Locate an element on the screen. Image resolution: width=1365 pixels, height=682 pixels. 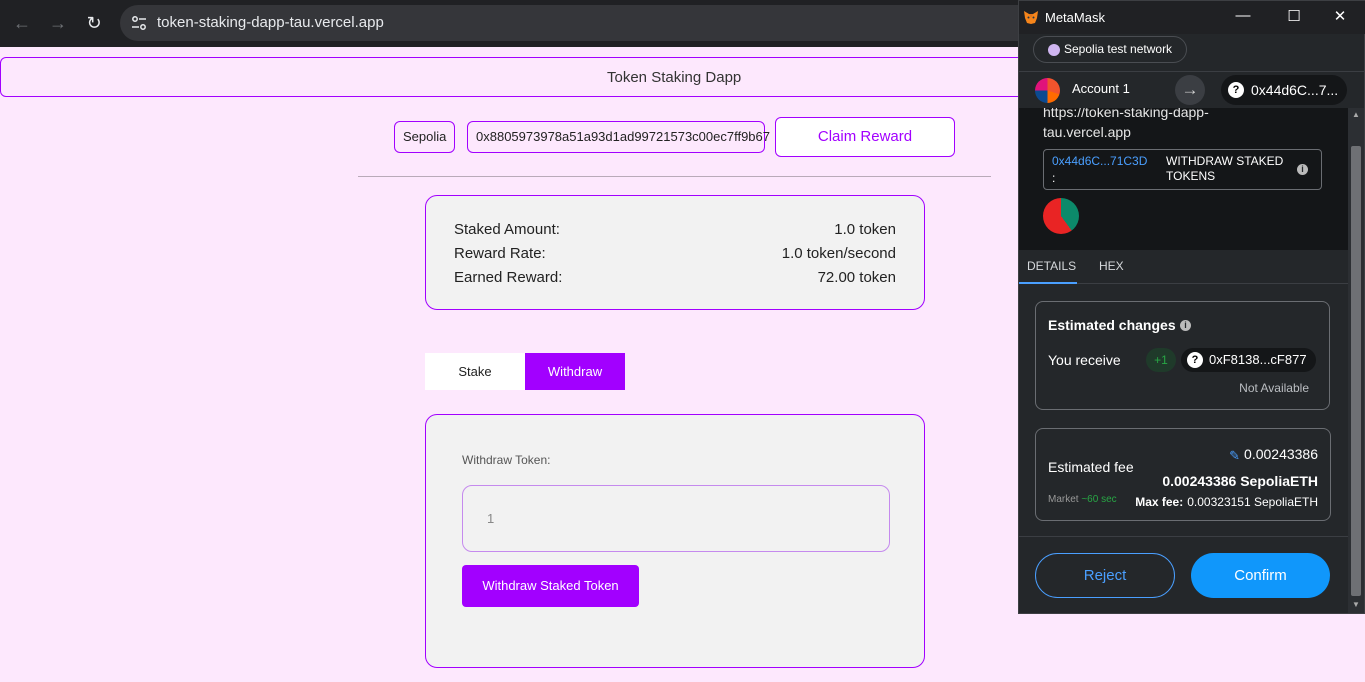
network-name: Sepolia test network is located at coordinates (1118, 49).